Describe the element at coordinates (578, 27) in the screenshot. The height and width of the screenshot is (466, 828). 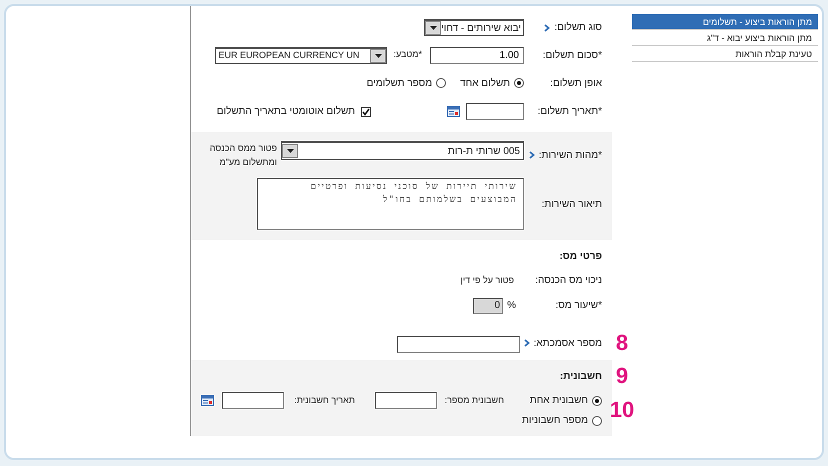
I see `field-label: סוג תשלום:` at that location.